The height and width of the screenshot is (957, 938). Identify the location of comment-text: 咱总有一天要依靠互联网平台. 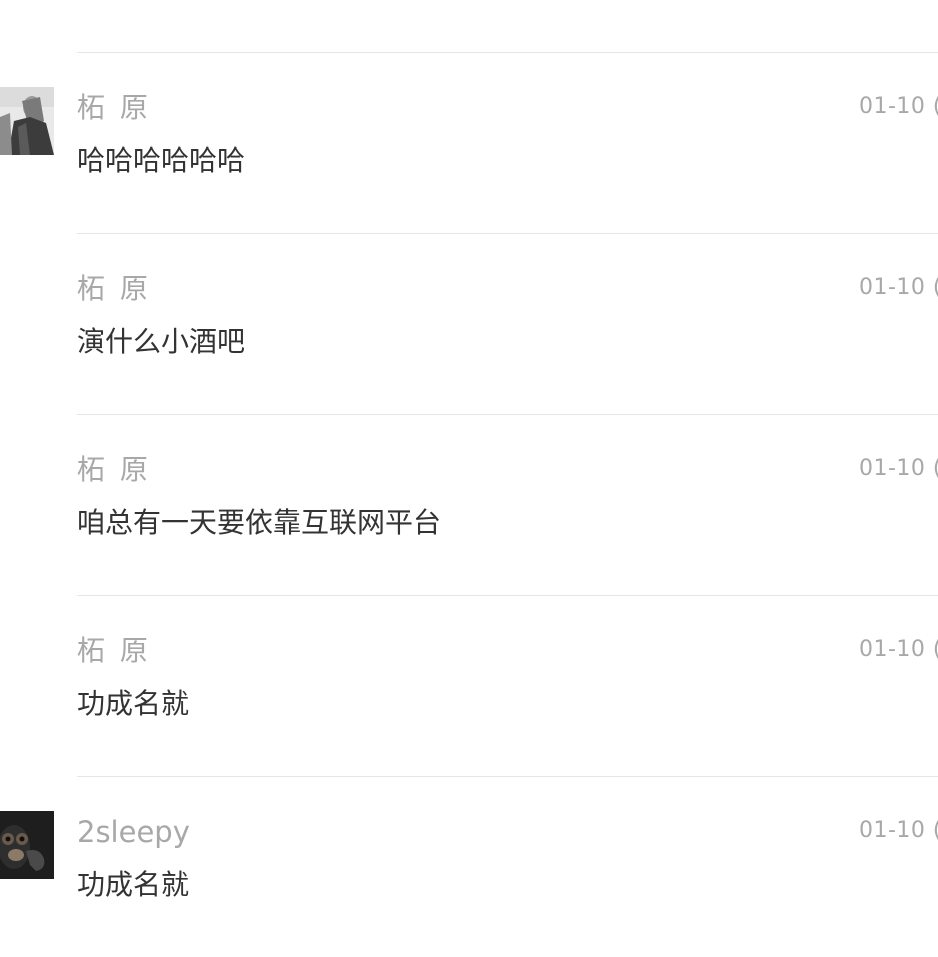
(259, 522).